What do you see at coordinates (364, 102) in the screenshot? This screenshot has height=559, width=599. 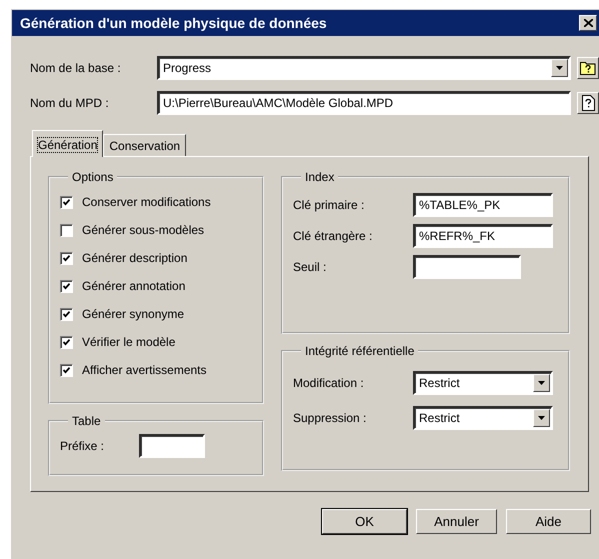 I see `file-path-field: U:\Pierre\Bureau\AMC\Modèle Global.MPD` at bounding box center [364, 102].